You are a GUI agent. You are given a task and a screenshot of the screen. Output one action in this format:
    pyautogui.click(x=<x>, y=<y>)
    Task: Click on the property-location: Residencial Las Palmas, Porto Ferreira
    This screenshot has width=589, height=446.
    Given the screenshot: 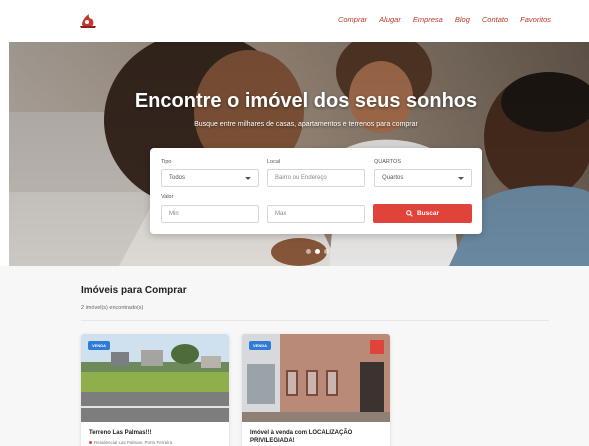 What is the action you would take?
    pyautogui.click(x=130, y=442)
    